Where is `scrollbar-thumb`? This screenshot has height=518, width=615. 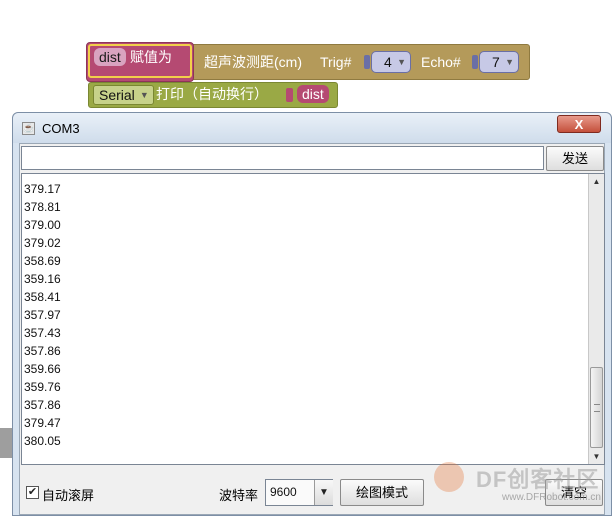
scrollbar-thumb is located at coordinates (596, 407).